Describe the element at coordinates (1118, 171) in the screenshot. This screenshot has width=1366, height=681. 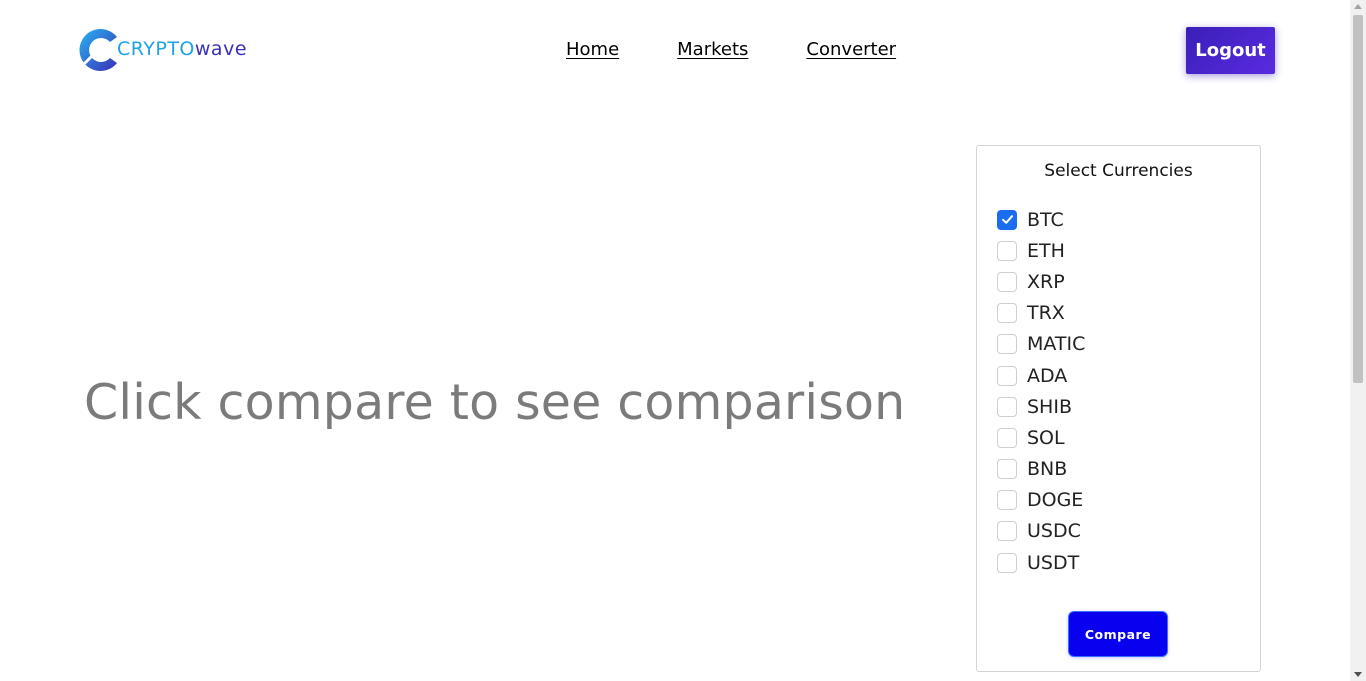
I see `panel-title: Select Currencies` at that location.